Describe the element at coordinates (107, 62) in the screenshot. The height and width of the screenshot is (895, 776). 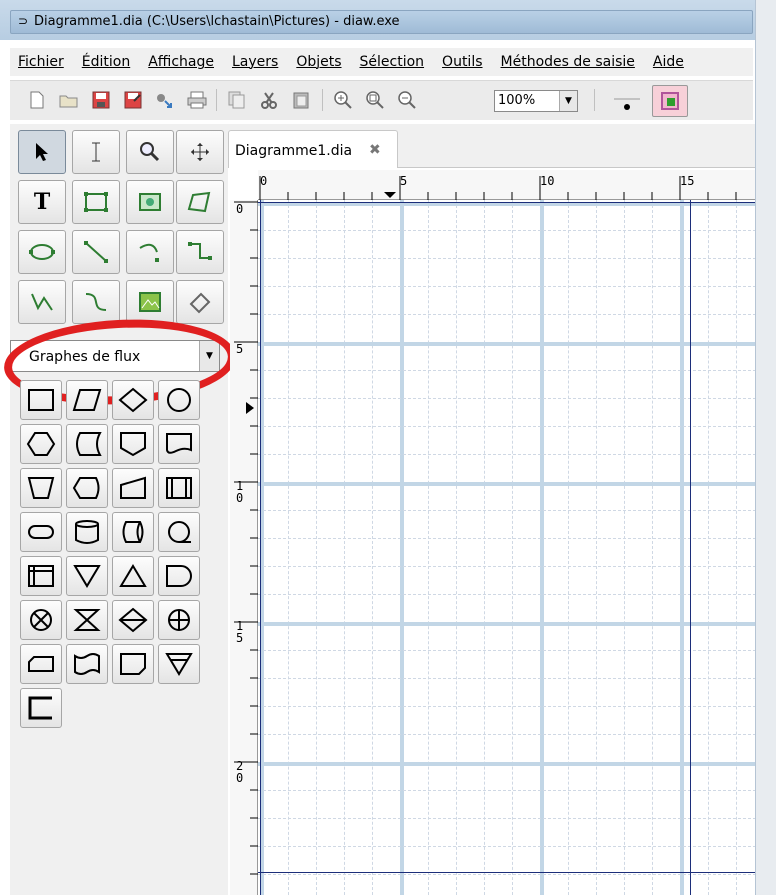
I see `menu-edition: Édition` at that location.